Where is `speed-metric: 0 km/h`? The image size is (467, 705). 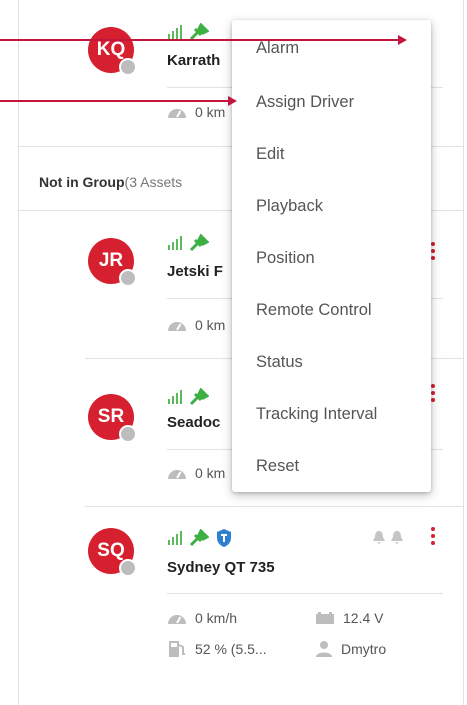
speed-metric: 0 km/h is located at coordinates (202, 618).